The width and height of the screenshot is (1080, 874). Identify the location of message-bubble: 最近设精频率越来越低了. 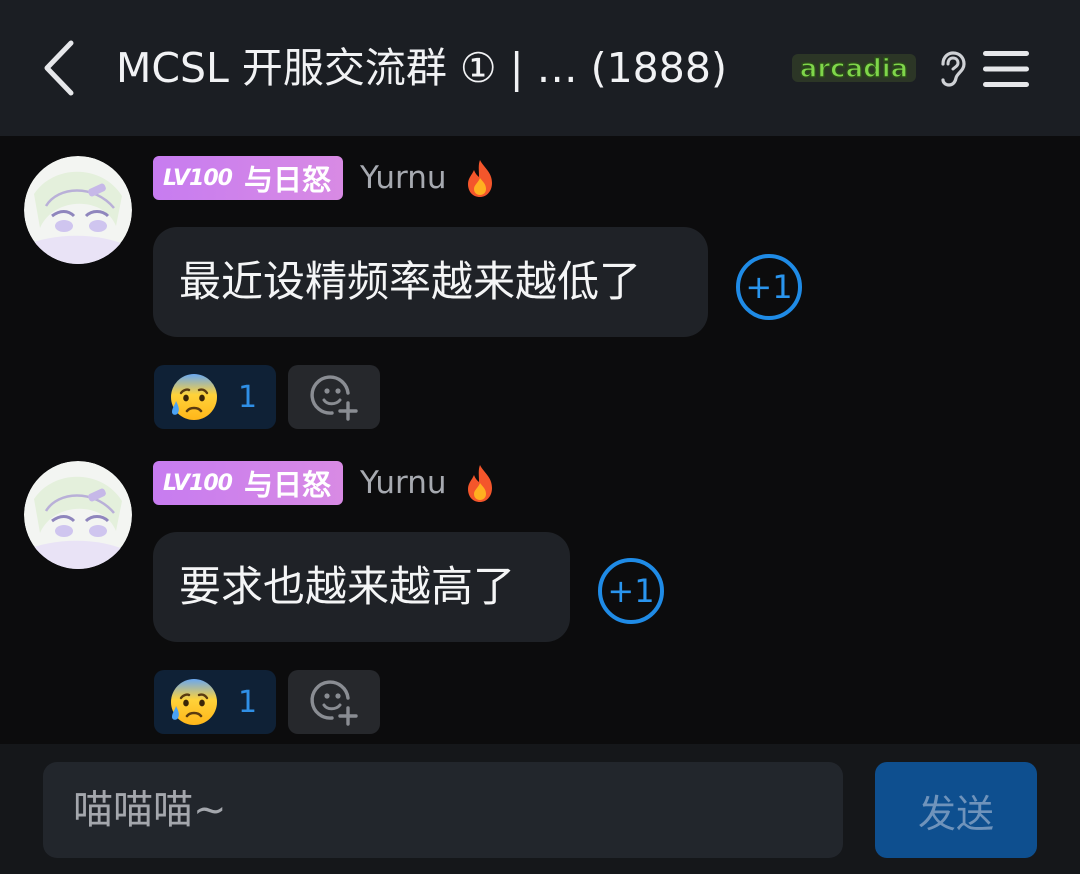
(430, 282).